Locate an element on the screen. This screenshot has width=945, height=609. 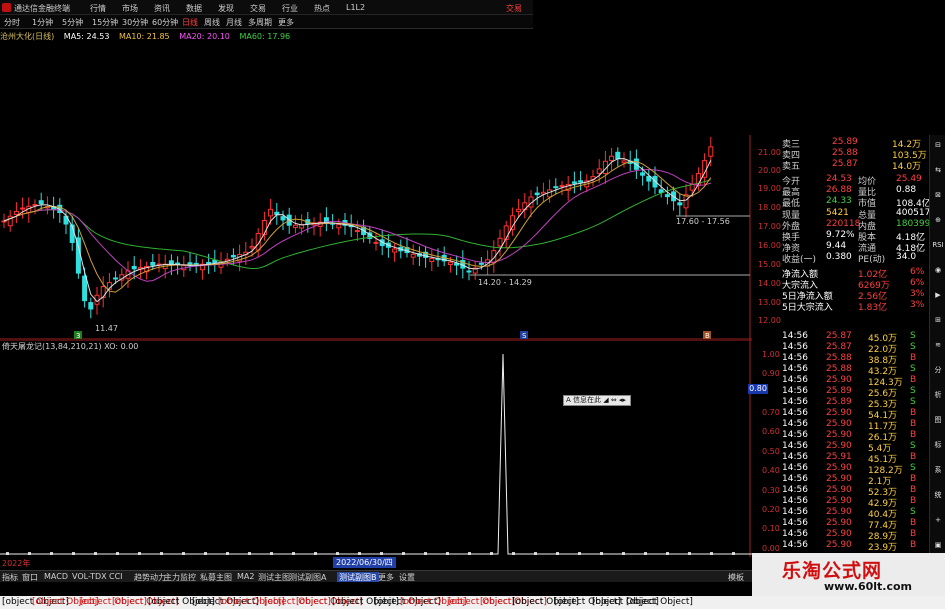
period-tab: 周线 is located at coordinates (212, 22).